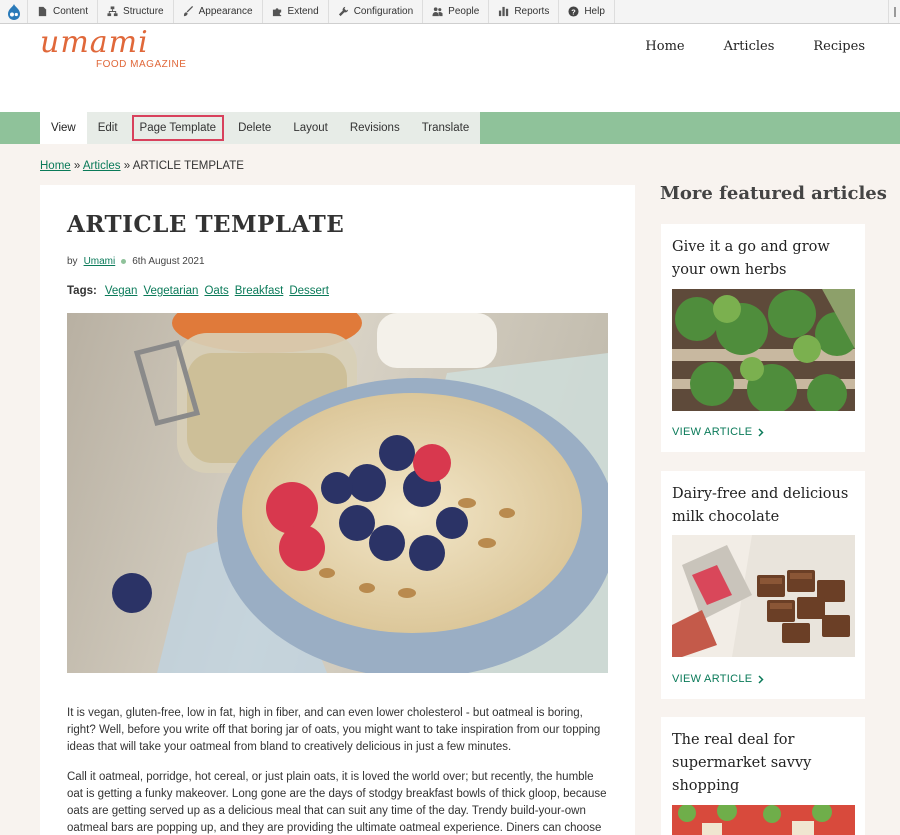  What do you see at coordinates (168, 261) in the screenshot?
I see `publish-date: 6th August 2021` at bounding box center [168, 261].